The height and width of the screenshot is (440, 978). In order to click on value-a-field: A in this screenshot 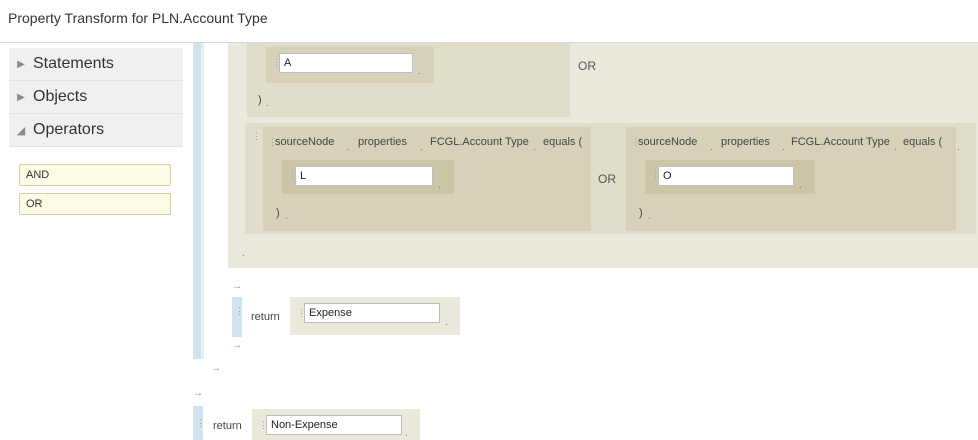, I will do `click(346, 63)`.